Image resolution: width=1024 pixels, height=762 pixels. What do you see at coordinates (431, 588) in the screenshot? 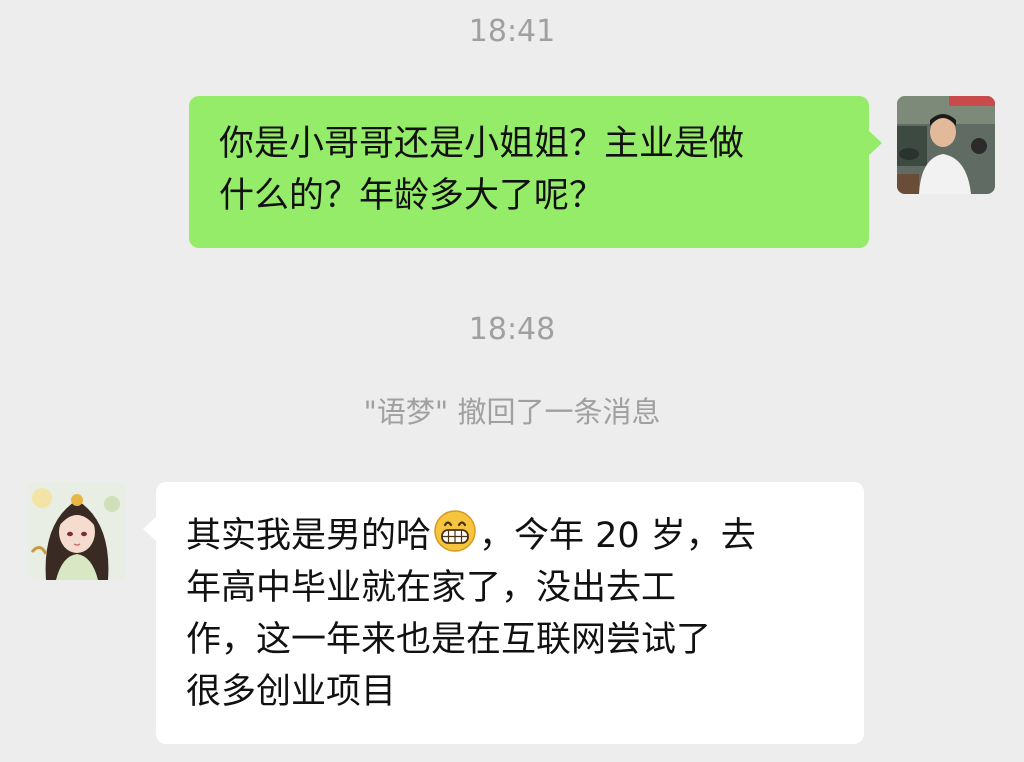
I see `message-line: 年高中毕业就在家了，没出去工` at bounding box center [431, 588].